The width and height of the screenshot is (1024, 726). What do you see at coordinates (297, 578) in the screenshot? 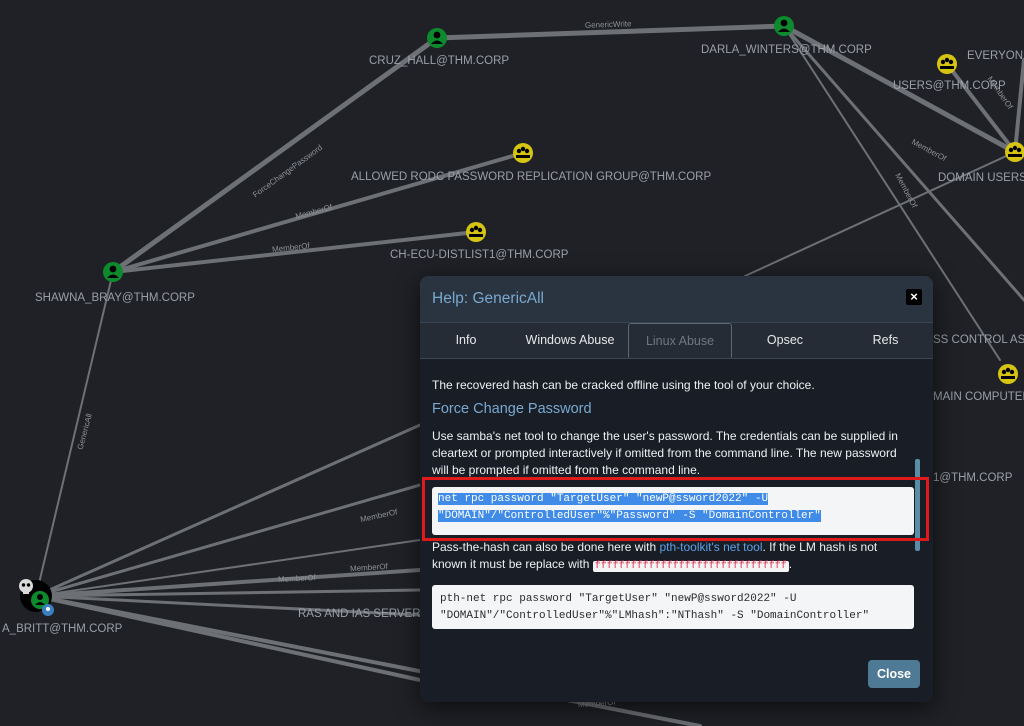
I see `edge-label-memberof-5: MemberOf` at bounding box center [297, 578].